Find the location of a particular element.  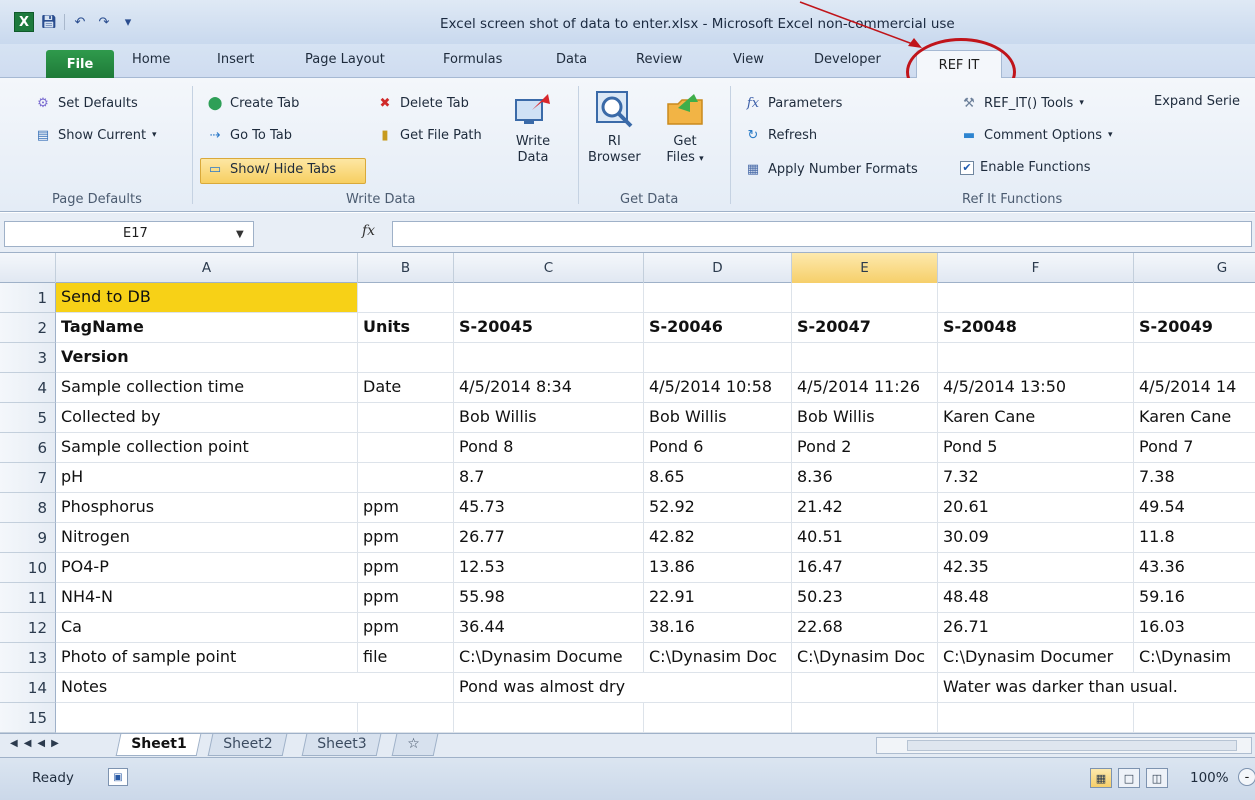

cell-c15 is located at coordinates (549, 718).